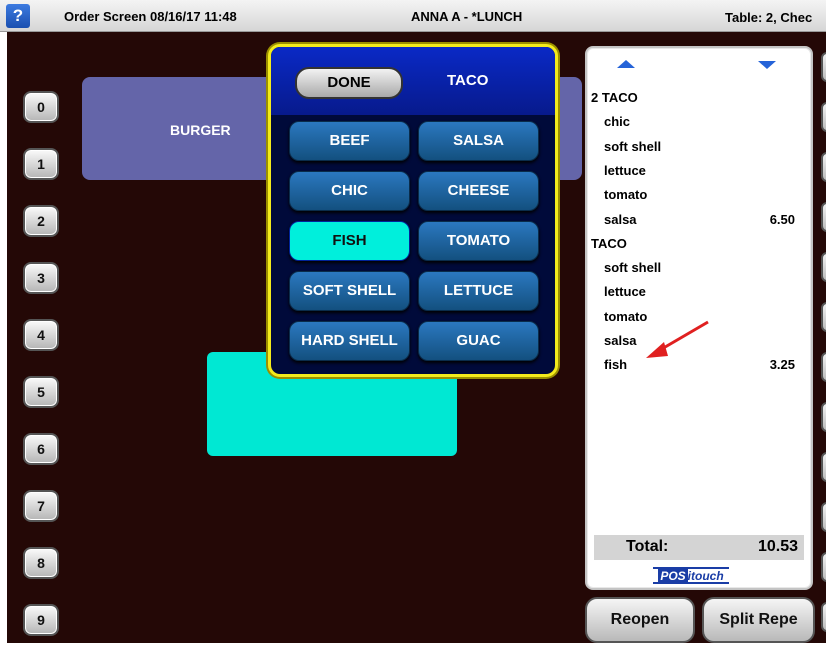  Describe the element at coordinates (782, 365) in the screenshot. I see `check-line-price: 3.25` at that location.